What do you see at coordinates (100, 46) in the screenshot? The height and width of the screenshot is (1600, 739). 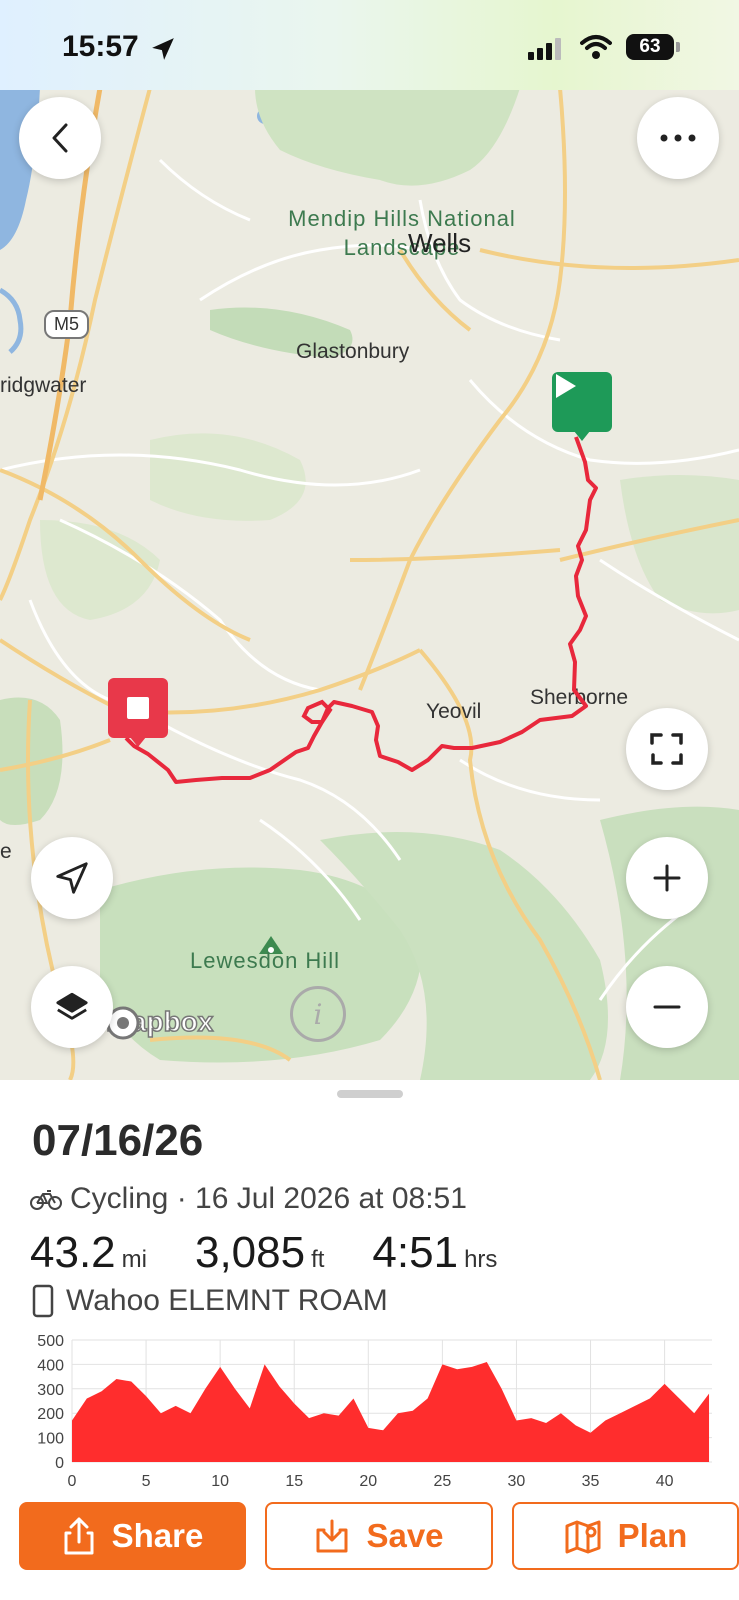 I see `status-time: 15:57` at bounding box center [100, 46].